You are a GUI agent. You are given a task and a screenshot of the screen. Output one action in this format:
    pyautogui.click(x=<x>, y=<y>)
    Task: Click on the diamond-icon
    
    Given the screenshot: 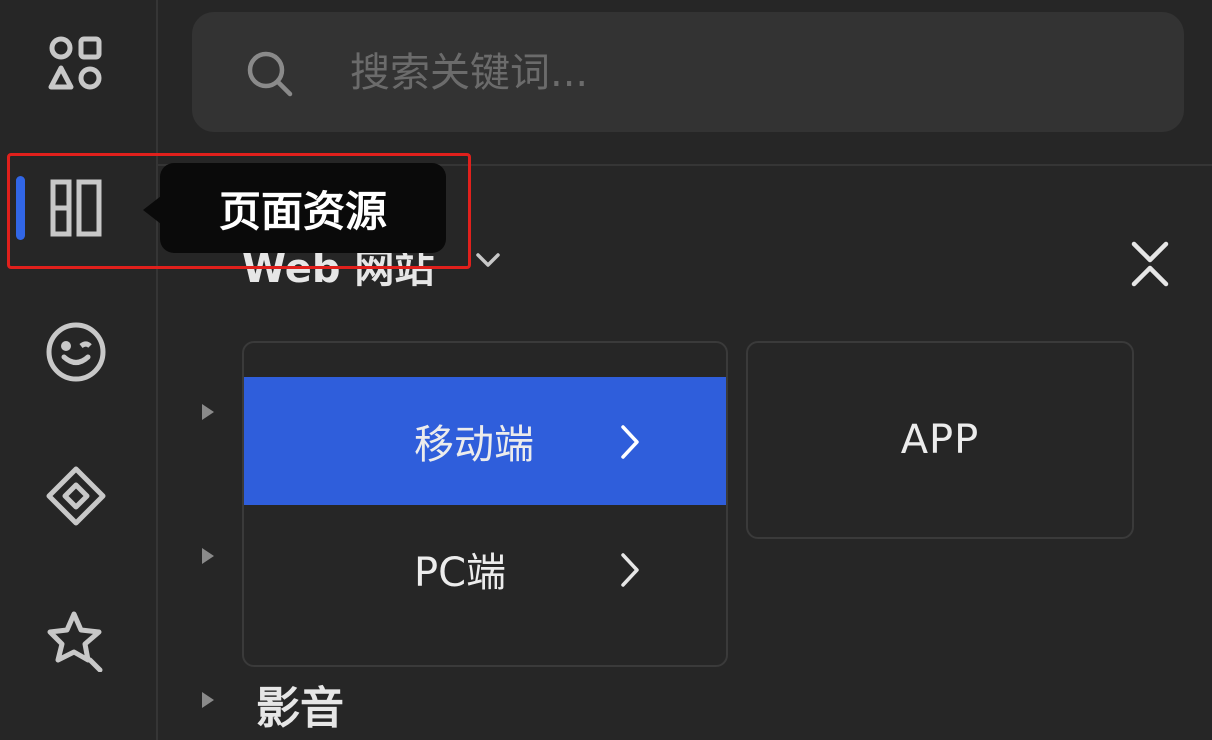 What is the action you would take?
    pyautogui.click(x=76, y=496)
    